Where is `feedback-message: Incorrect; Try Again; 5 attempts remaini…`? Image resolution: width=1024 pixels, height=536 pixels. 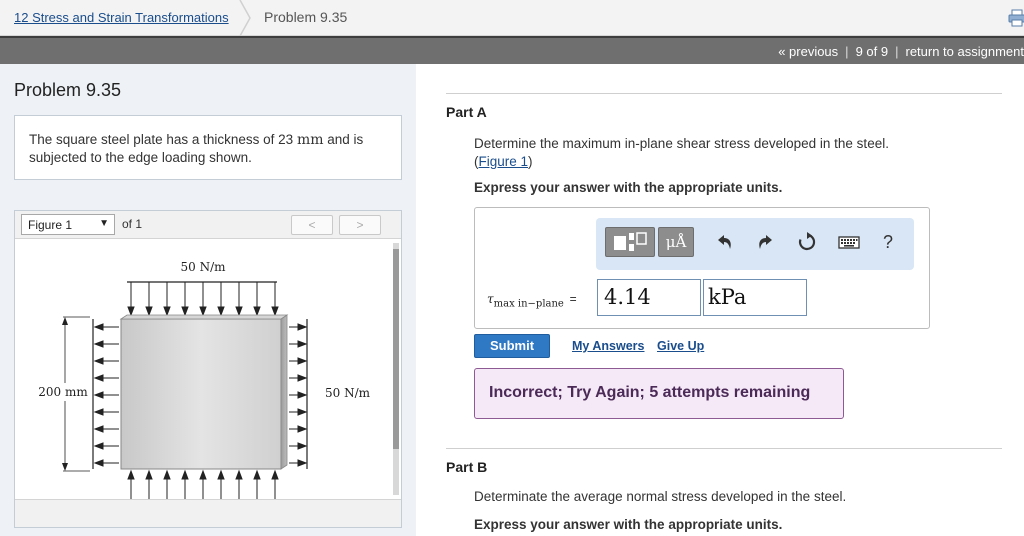
feedback-message: Incorrect; Try Again; 5 attempts remaini… is located at coordinates (659, 393).